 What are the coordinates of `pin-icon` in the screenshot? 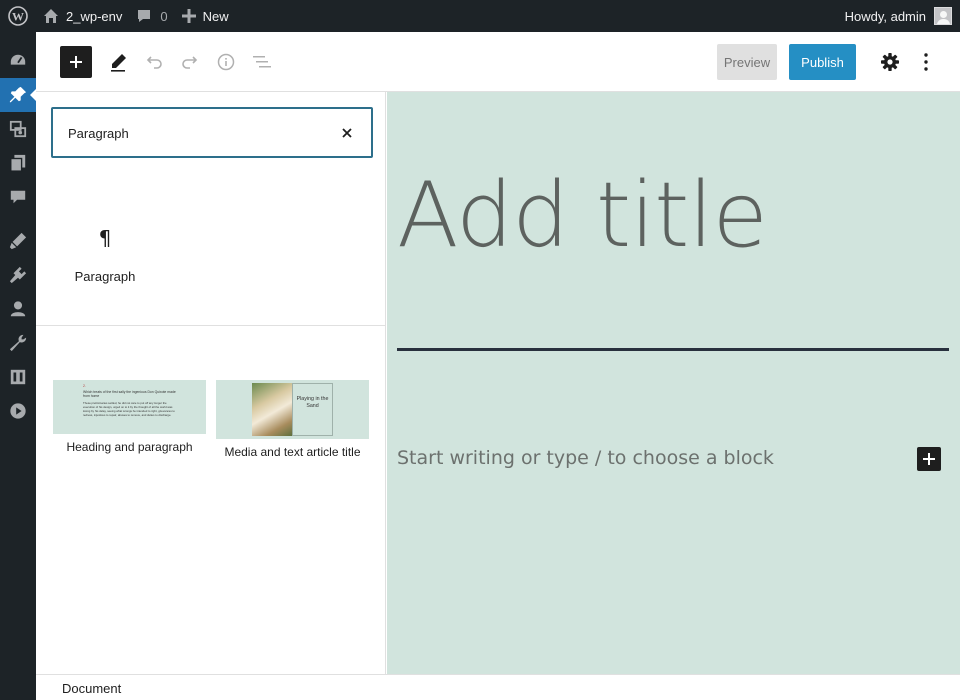 It's located at (18, 95).